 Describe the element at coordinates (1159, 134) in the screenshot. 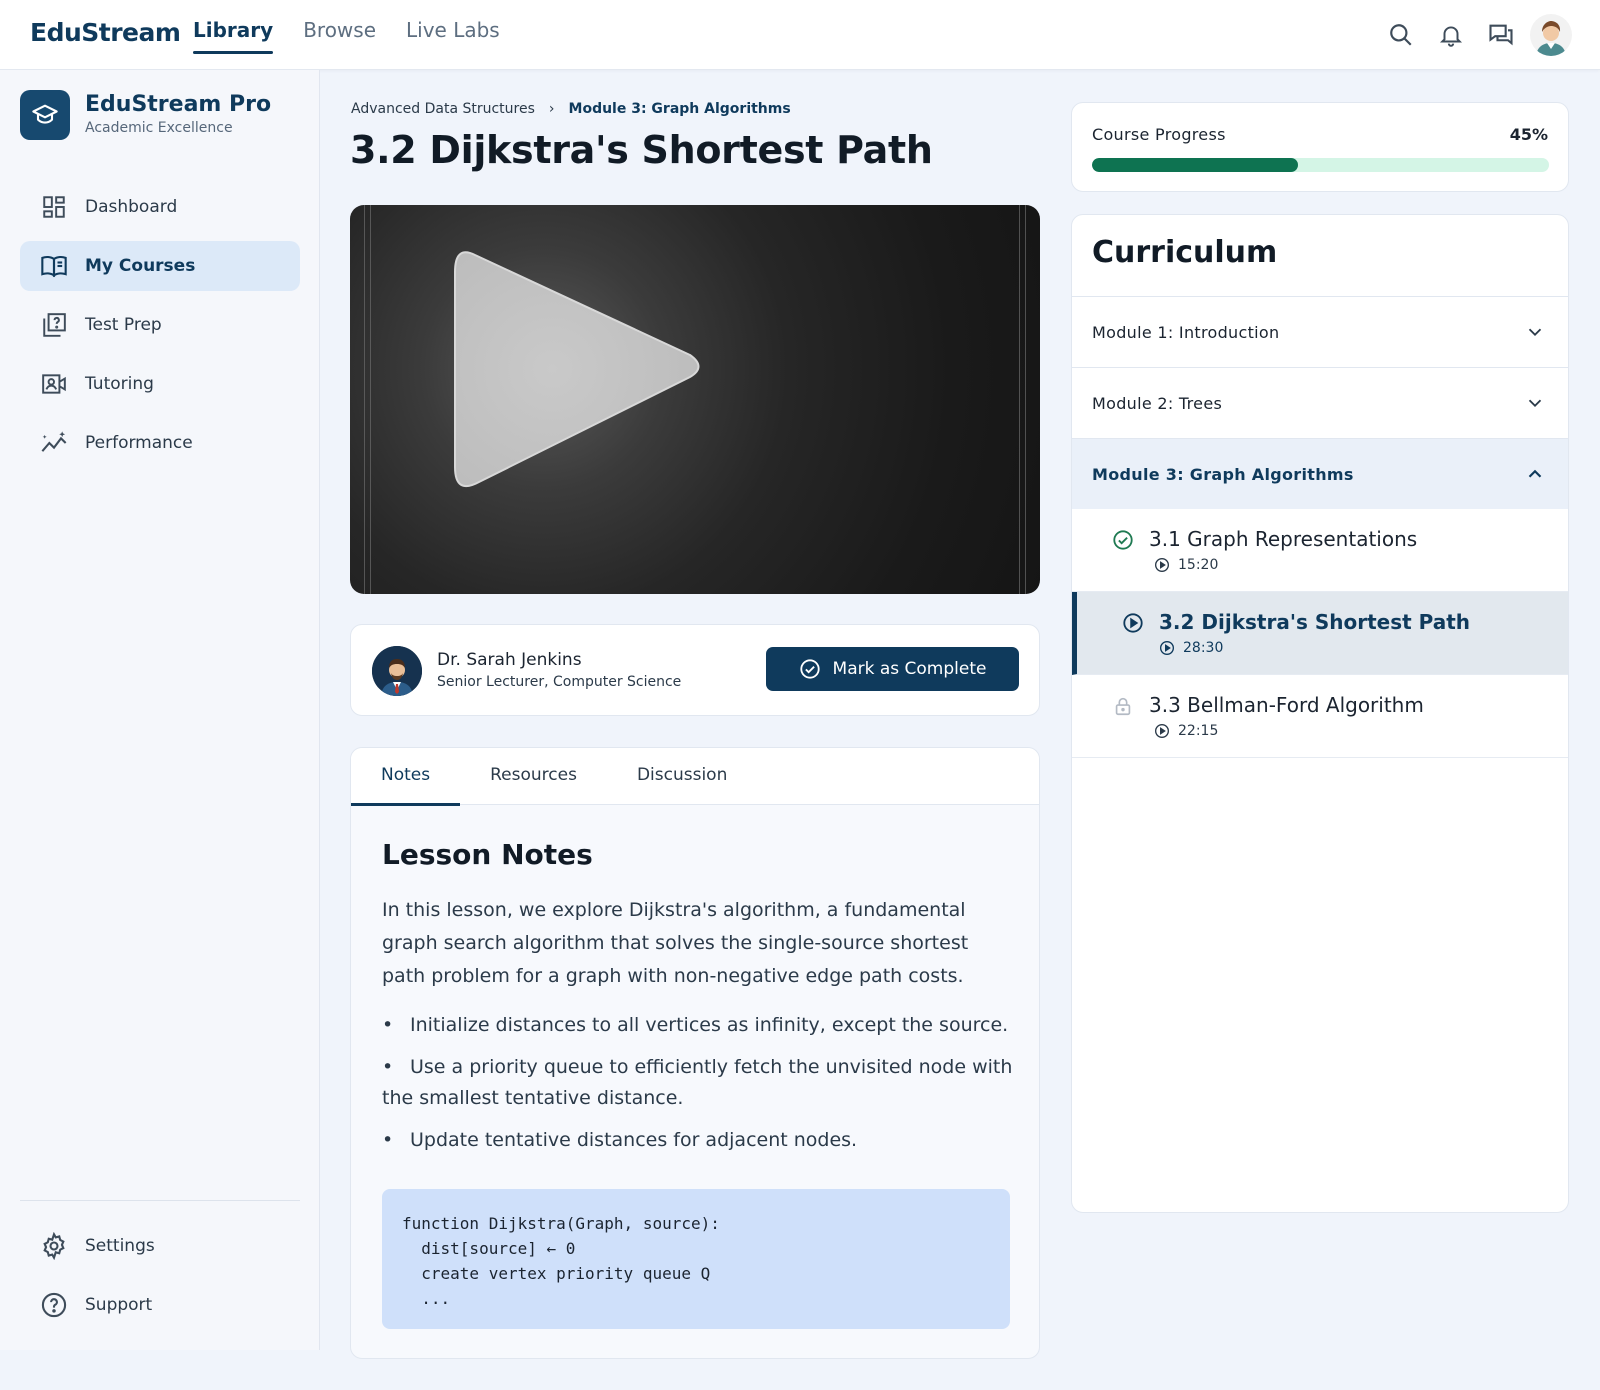

I see `progress-label: Course Progress` at that location.